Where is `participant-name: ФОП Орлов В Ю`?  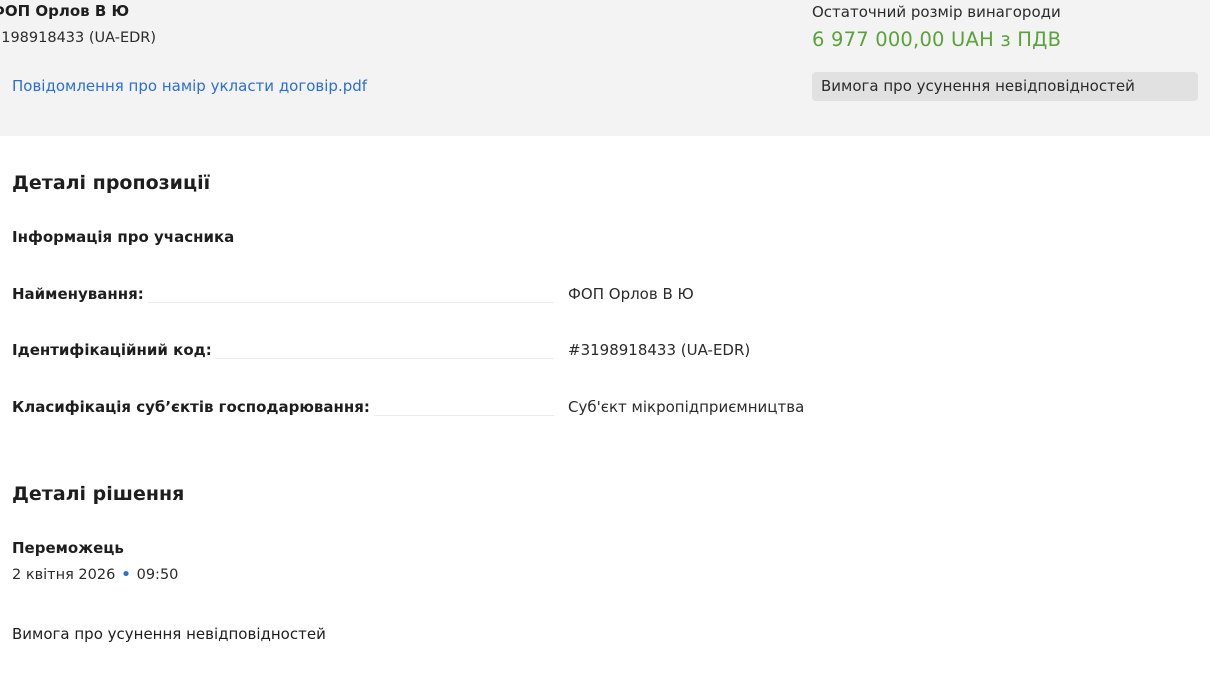 participant-name: ФОП Орлов В Ю is located at coordinates (65, 11).